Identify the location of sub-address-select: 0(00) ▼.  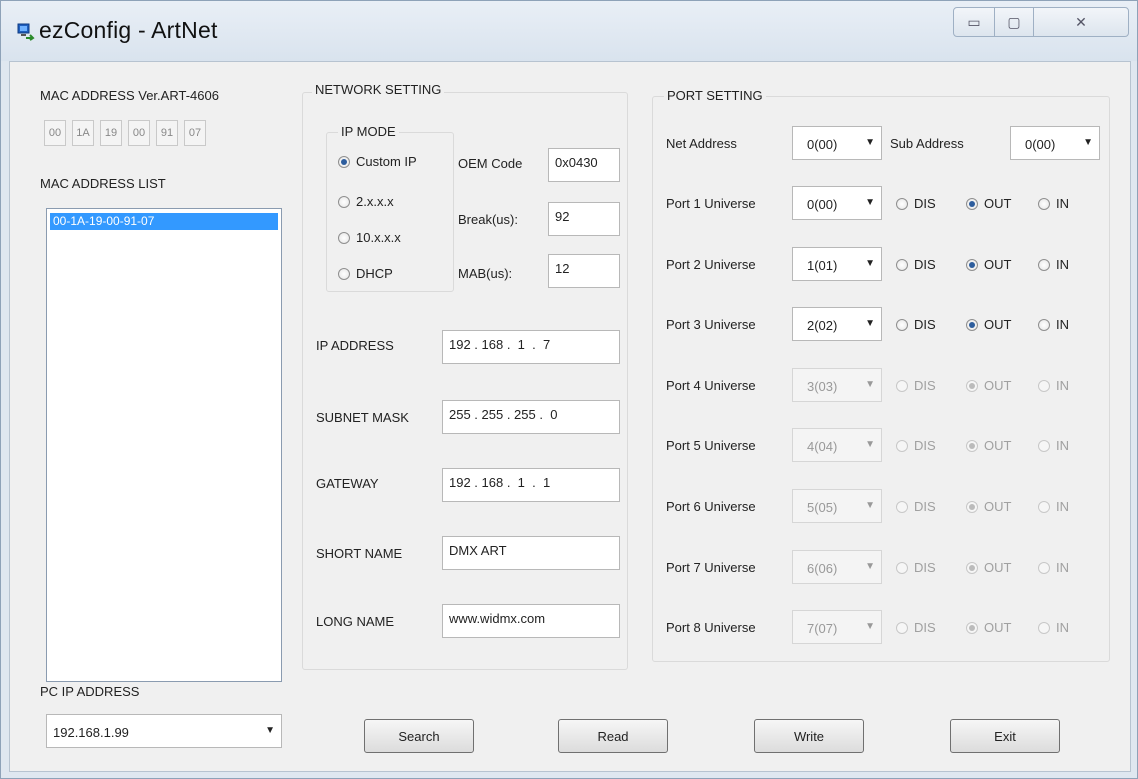
(1055, 143).